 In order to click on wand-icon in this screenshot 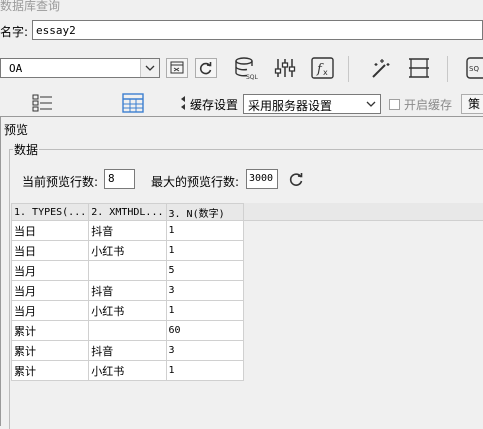, I will do `click(381, 68)`.